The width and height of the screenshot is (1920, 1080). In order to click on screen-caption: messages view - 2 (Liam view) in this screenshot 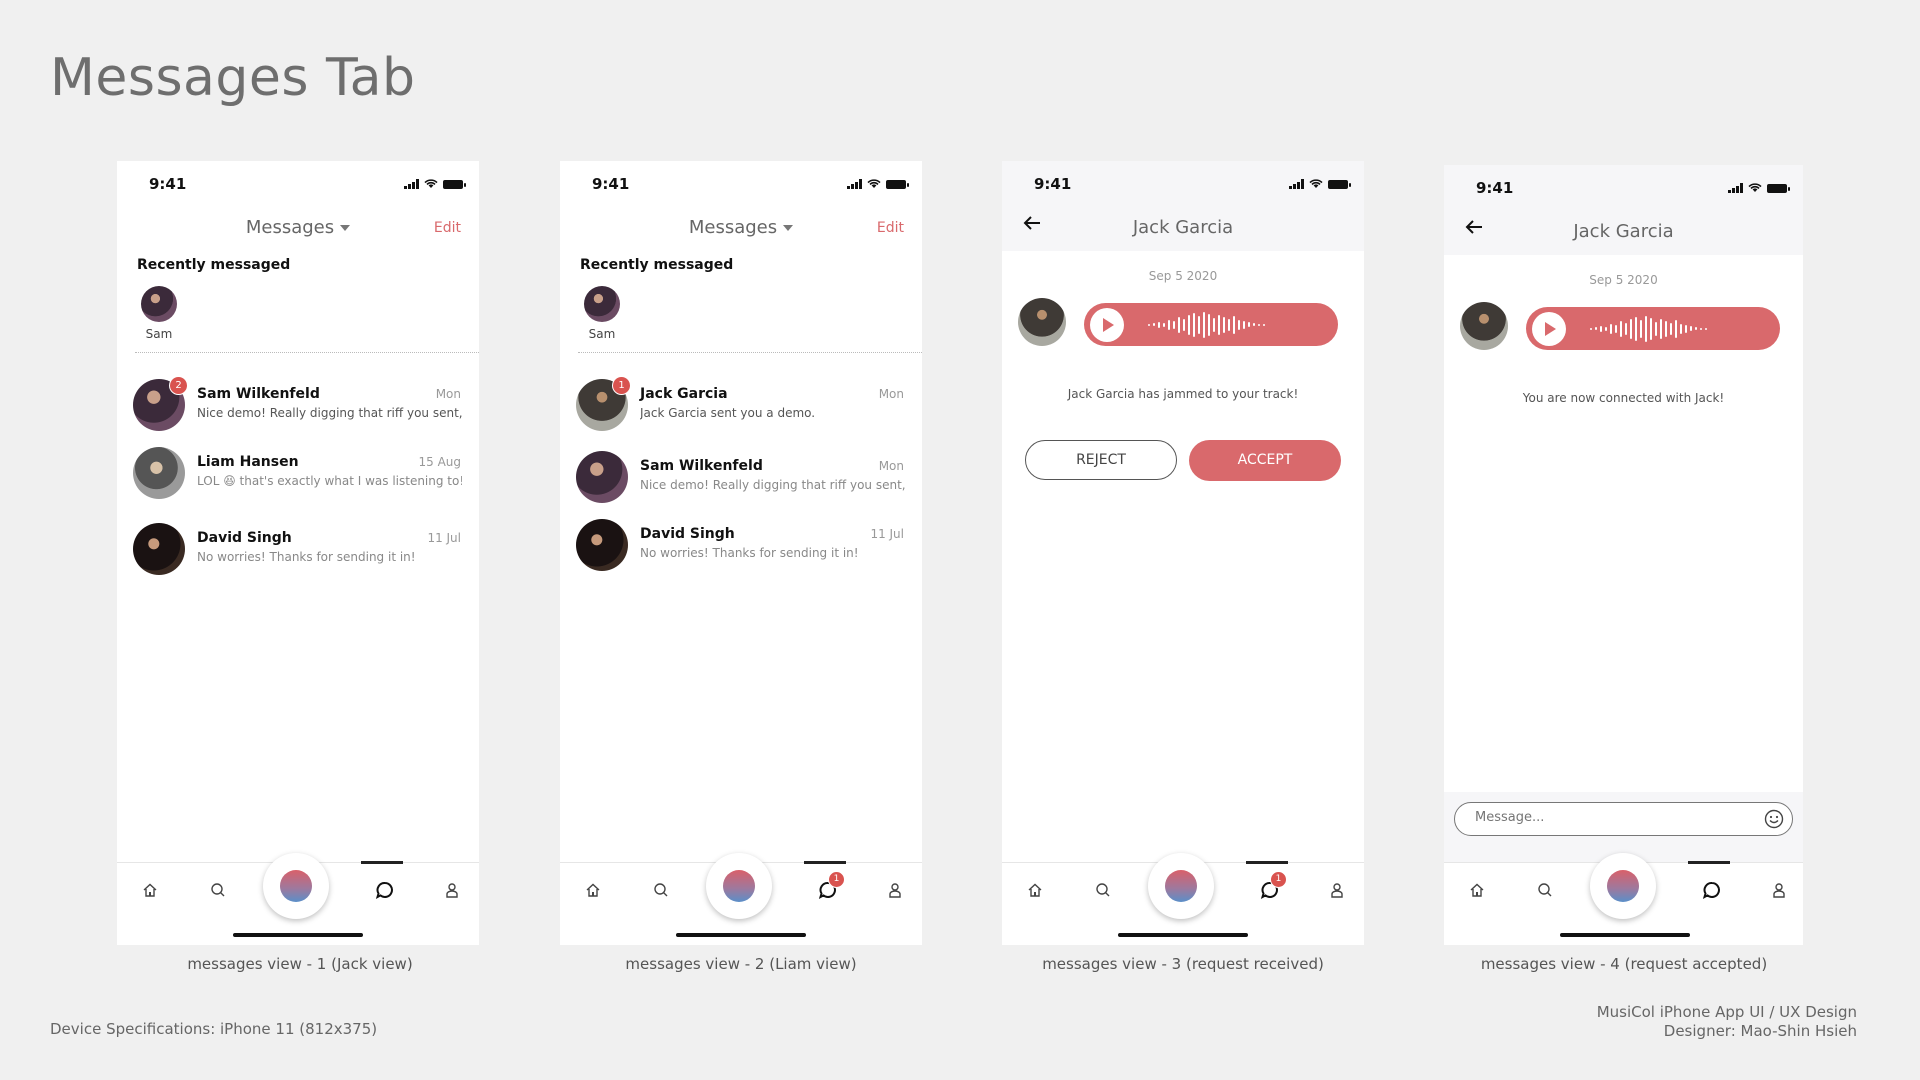, I will do `click(741, 964)`.